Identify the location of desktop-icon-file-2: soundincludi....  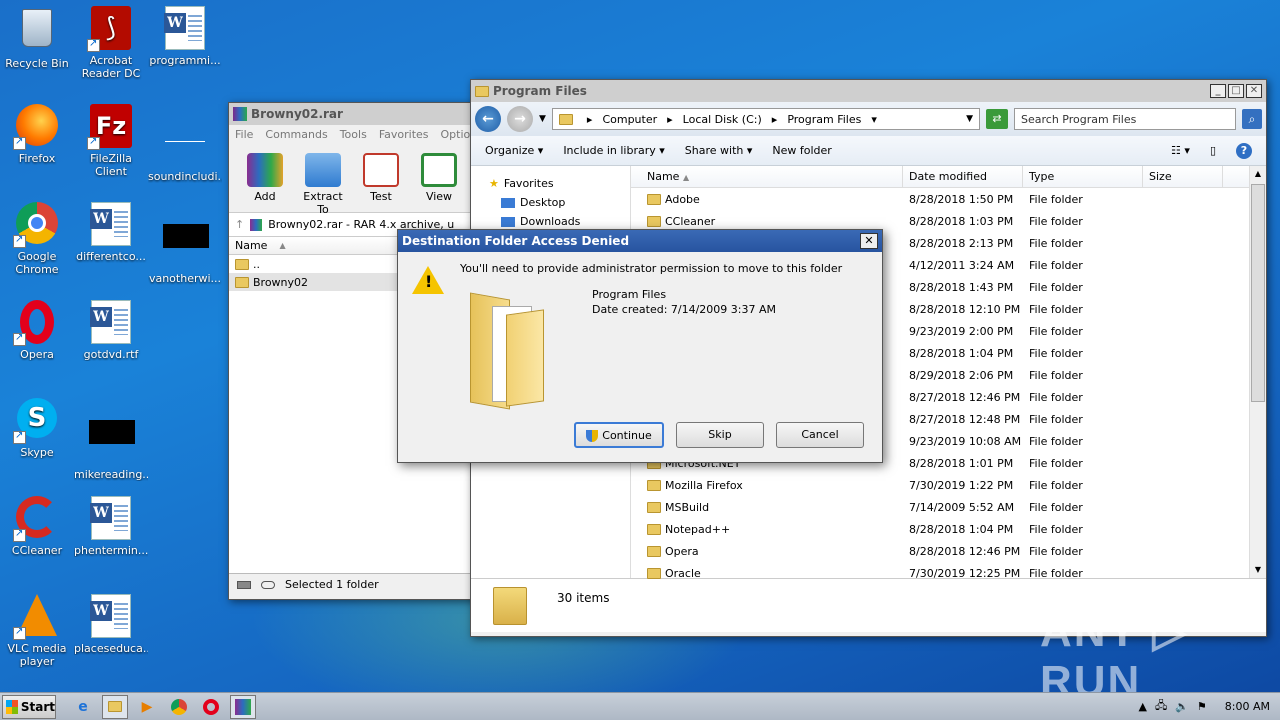
(185, 143).